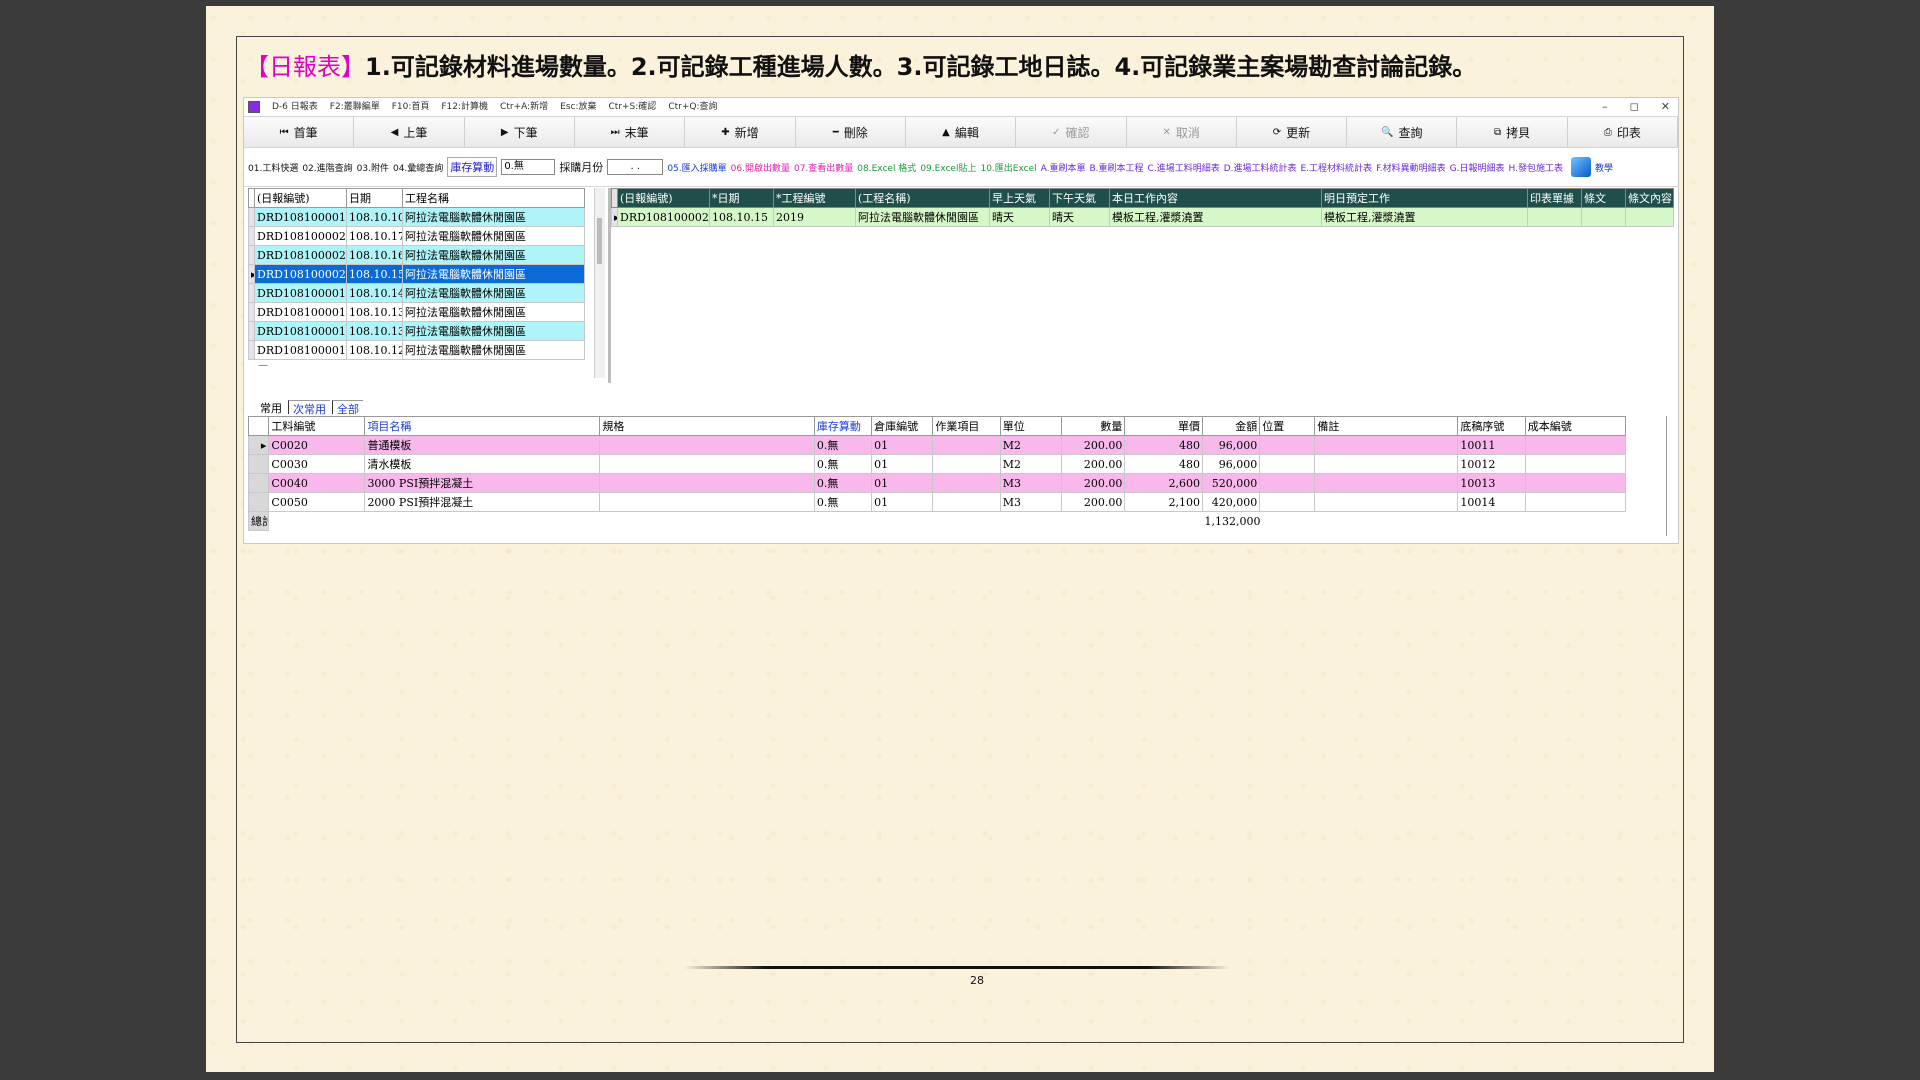  What do you see at coordinates (1181, 132) in the screenshot?
I see `cancel-button: ✕ 取消` at bounding box center [1181, 132].